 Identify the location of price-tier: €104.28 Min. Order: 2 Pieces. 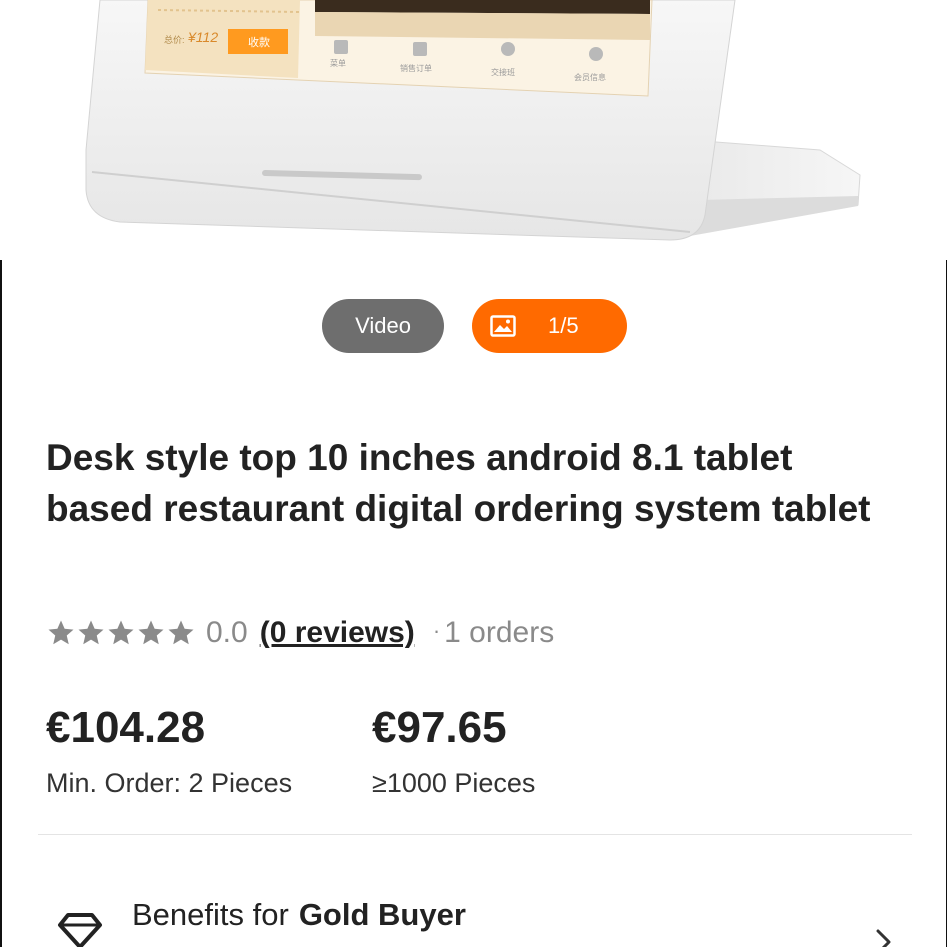
(169, 750).